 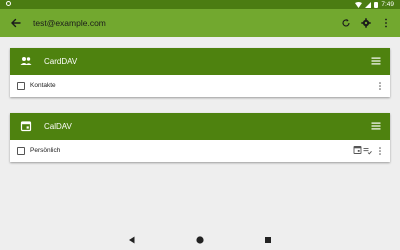 What do you see at coordinates (200, 86) in the screenshot?
I see `collection-row-kontakte: Kontakte` at bounding box center [200, 86].